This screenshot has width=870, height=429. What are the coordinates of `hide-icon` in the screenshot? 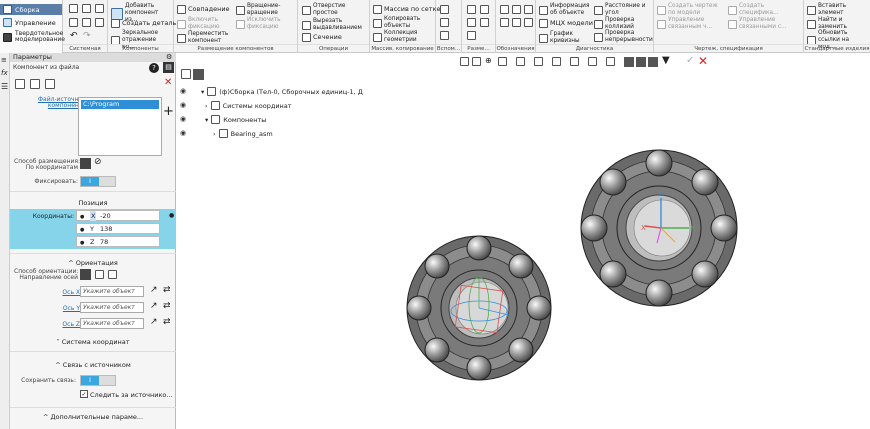 It's located at (610, 61).